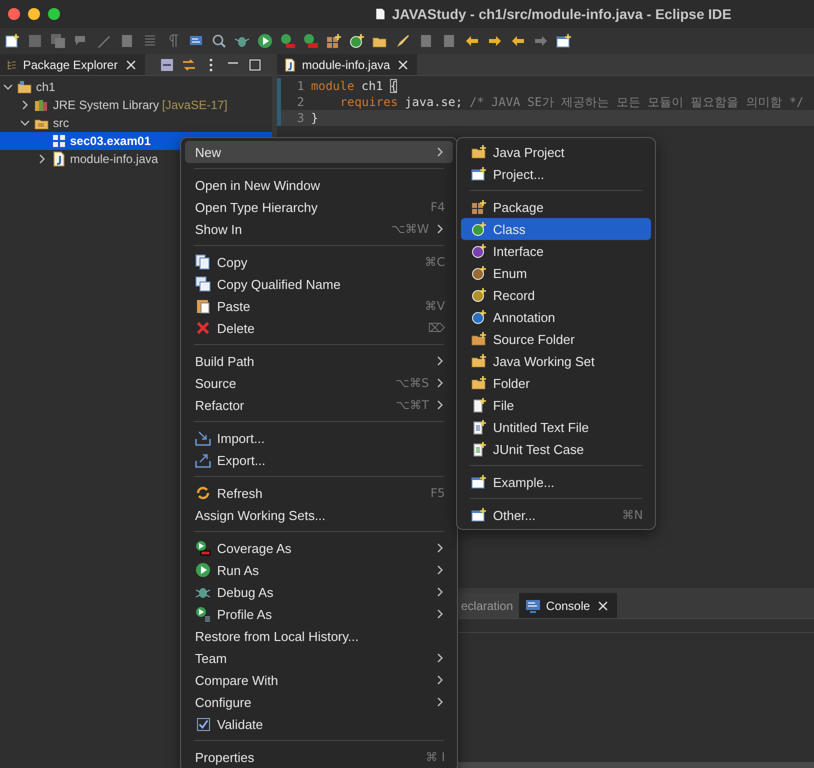 The height and width of the screenshot is (768, 814). What do you see at coordinates (556, 449) in the screenshot?
I see `menu-item: JUnit Test Case` at bounding box center [556, 449].